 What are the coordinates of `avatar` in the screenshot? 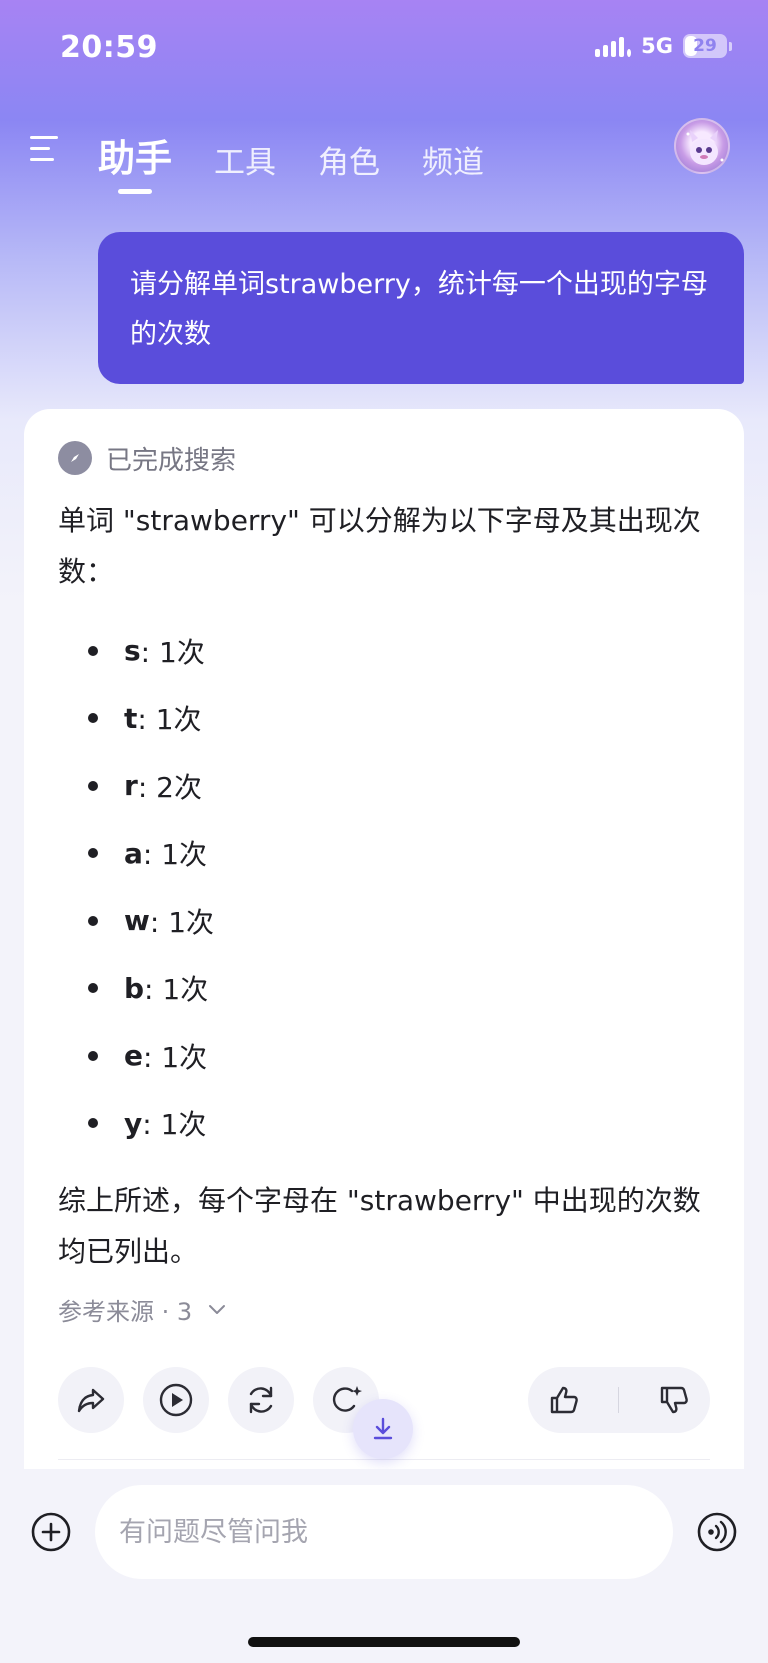 It's located at (702, 146).